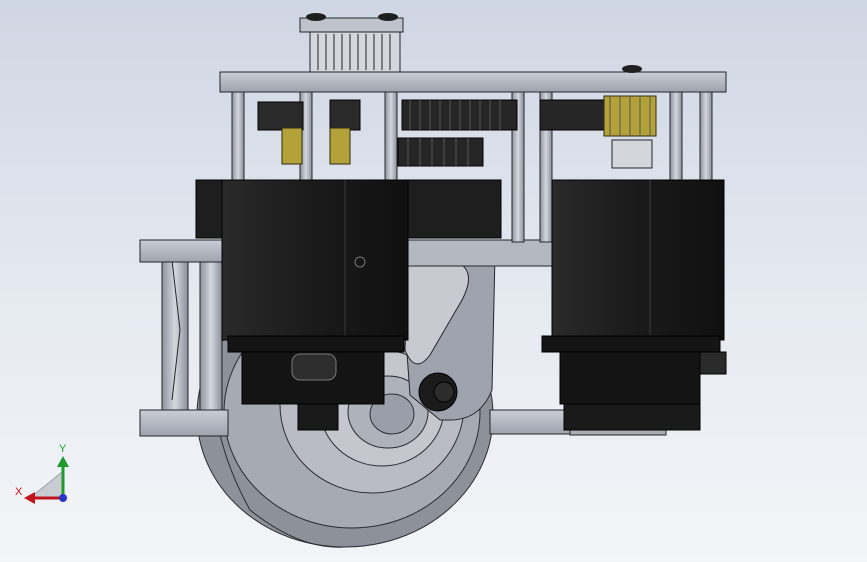 This screenshot has height=562, width=867. What do you see at coordinates (63, 461) in the screenshot?
I see `y-axis-arrowhead` at bounding box center [63, 461].